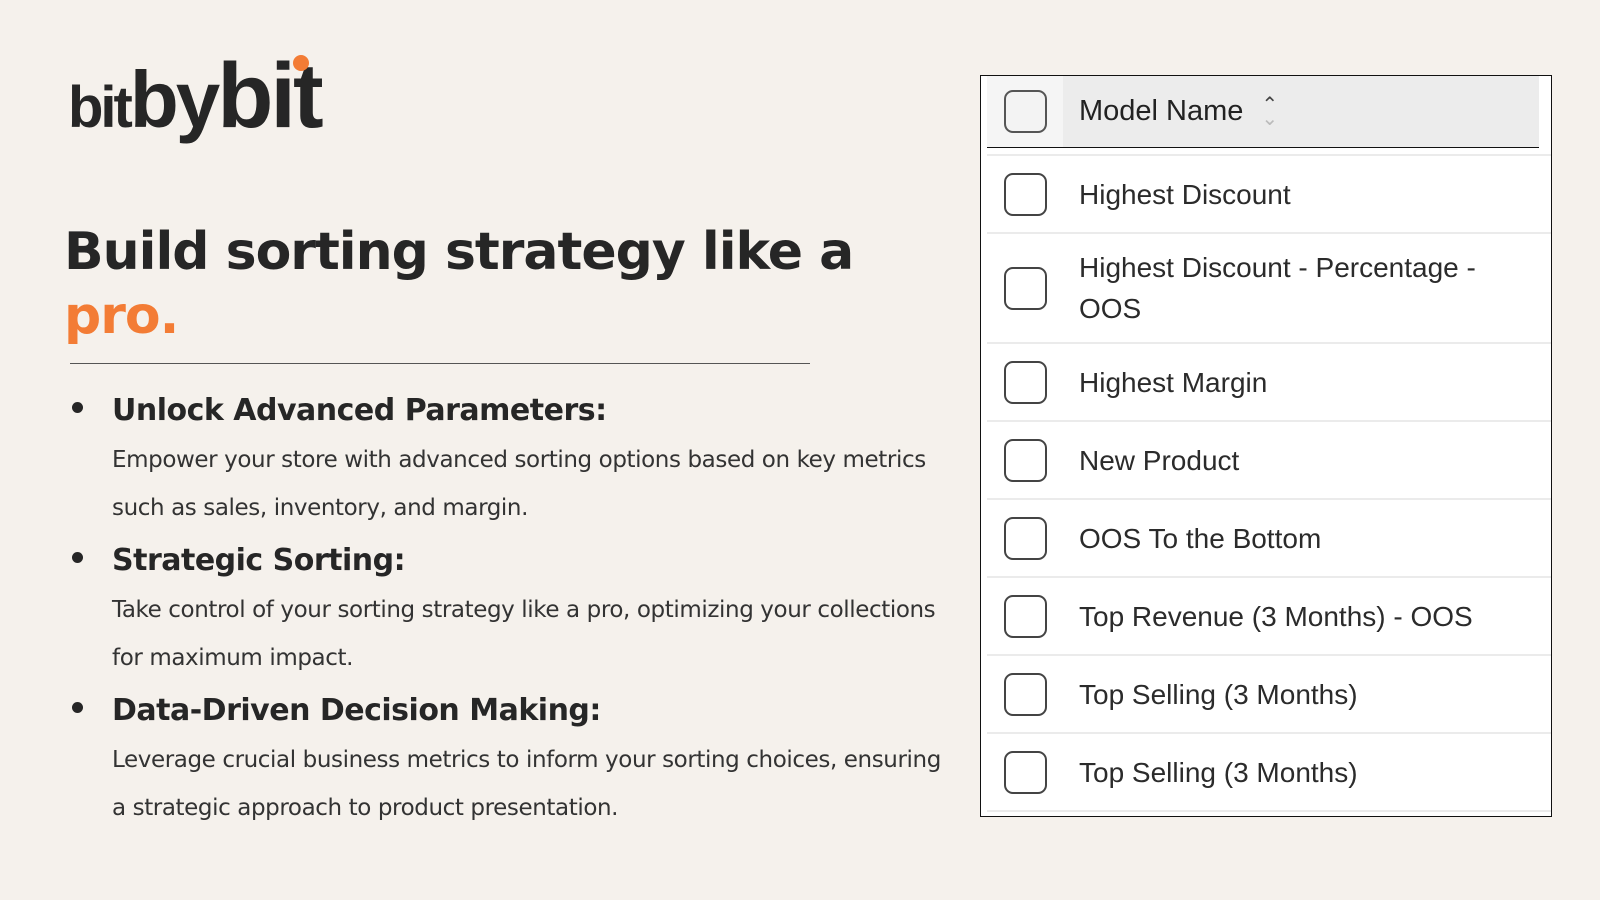 The height and width of the screenshot is (900, 1600). I want to click on feature-title: Data-Driven Decision Making:, so click(356, 710).